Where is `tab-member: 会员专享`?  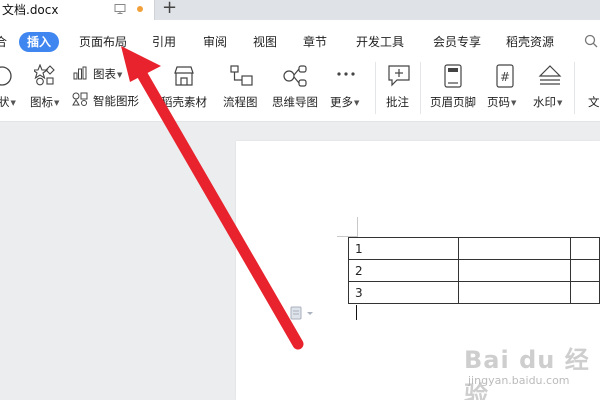 tab-member: 会员专享 is located at coordinates (457, 42).